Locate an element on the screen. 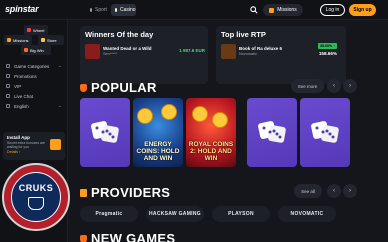 The width and height of the screenshot is (388, 242). provider-name: PLAYSON is located at coordinates (241, 214).